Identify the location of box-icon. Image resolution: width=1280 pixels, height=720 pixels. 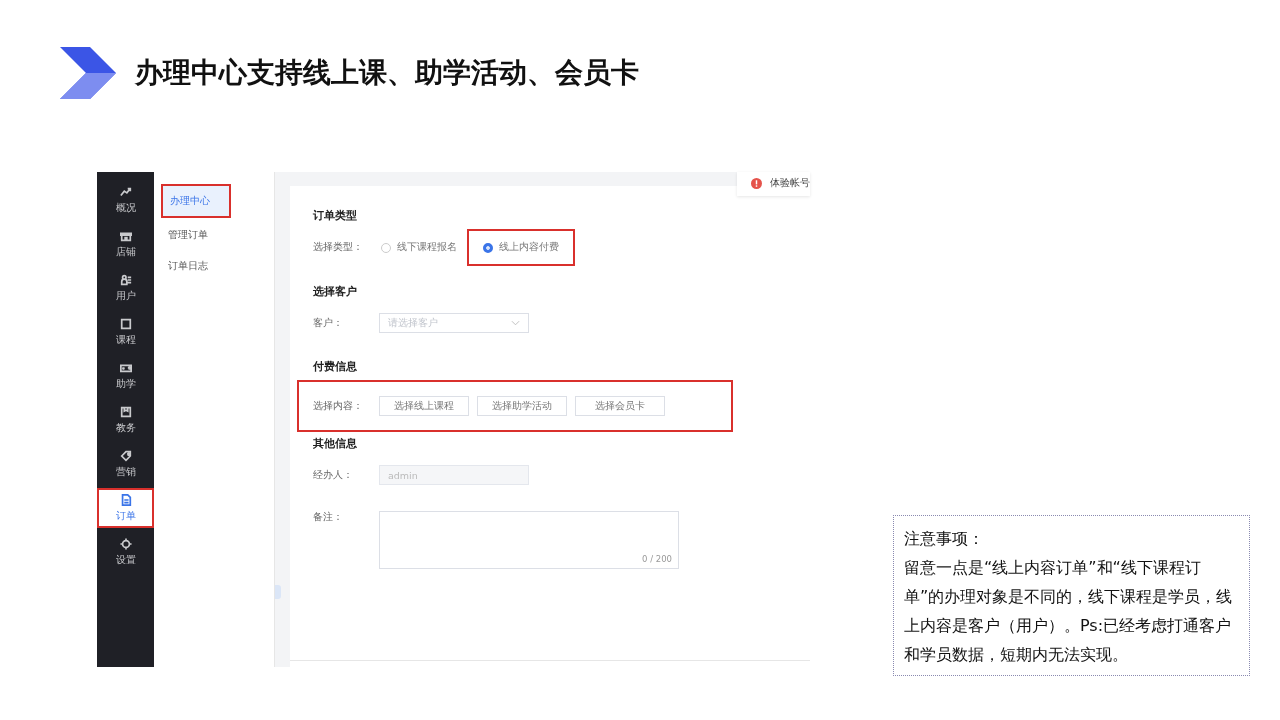
(125, 411).